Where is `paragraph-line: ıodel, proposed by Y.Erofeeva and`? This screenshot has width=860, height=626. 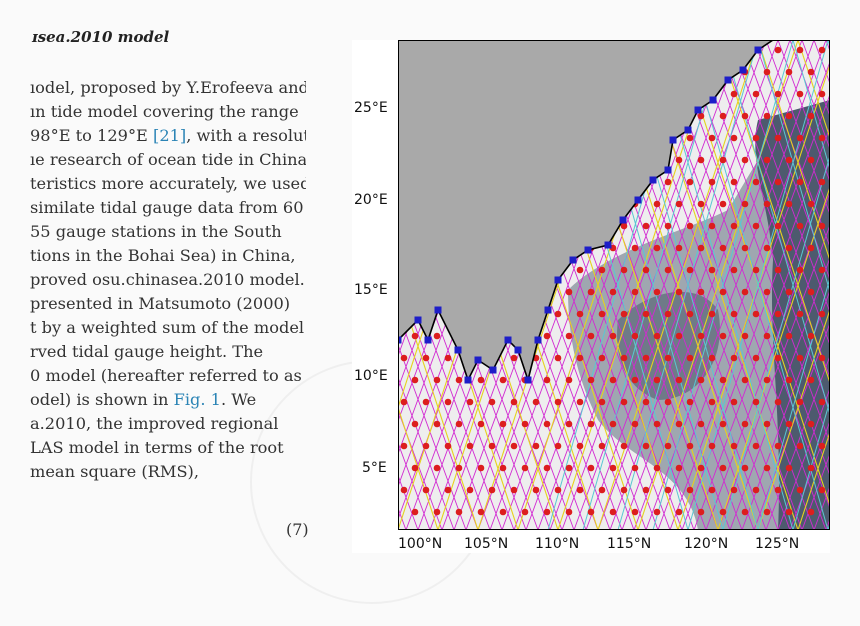 paragraph-line: ıodel, proposed by Y.Erofeeva and is located at coordinates (168, 87).